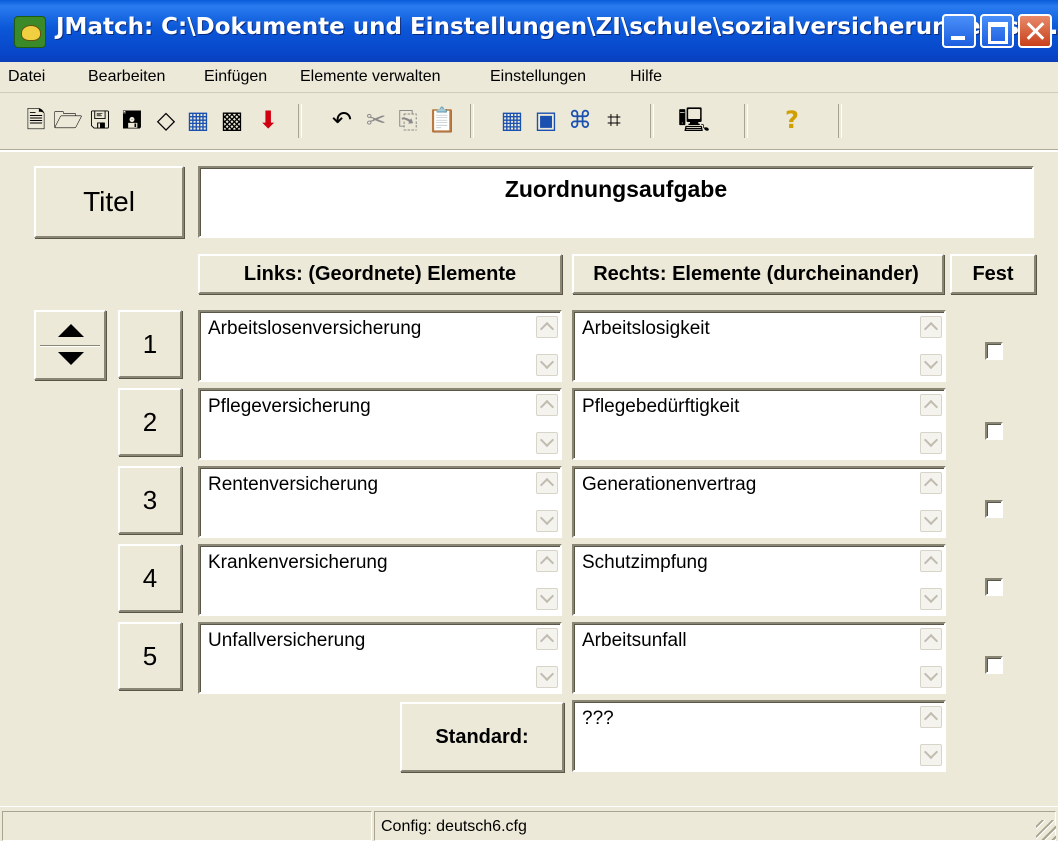 This screenshot has height=841, width=1058. I want to click on image-icon: ▣, so click(546, 120).